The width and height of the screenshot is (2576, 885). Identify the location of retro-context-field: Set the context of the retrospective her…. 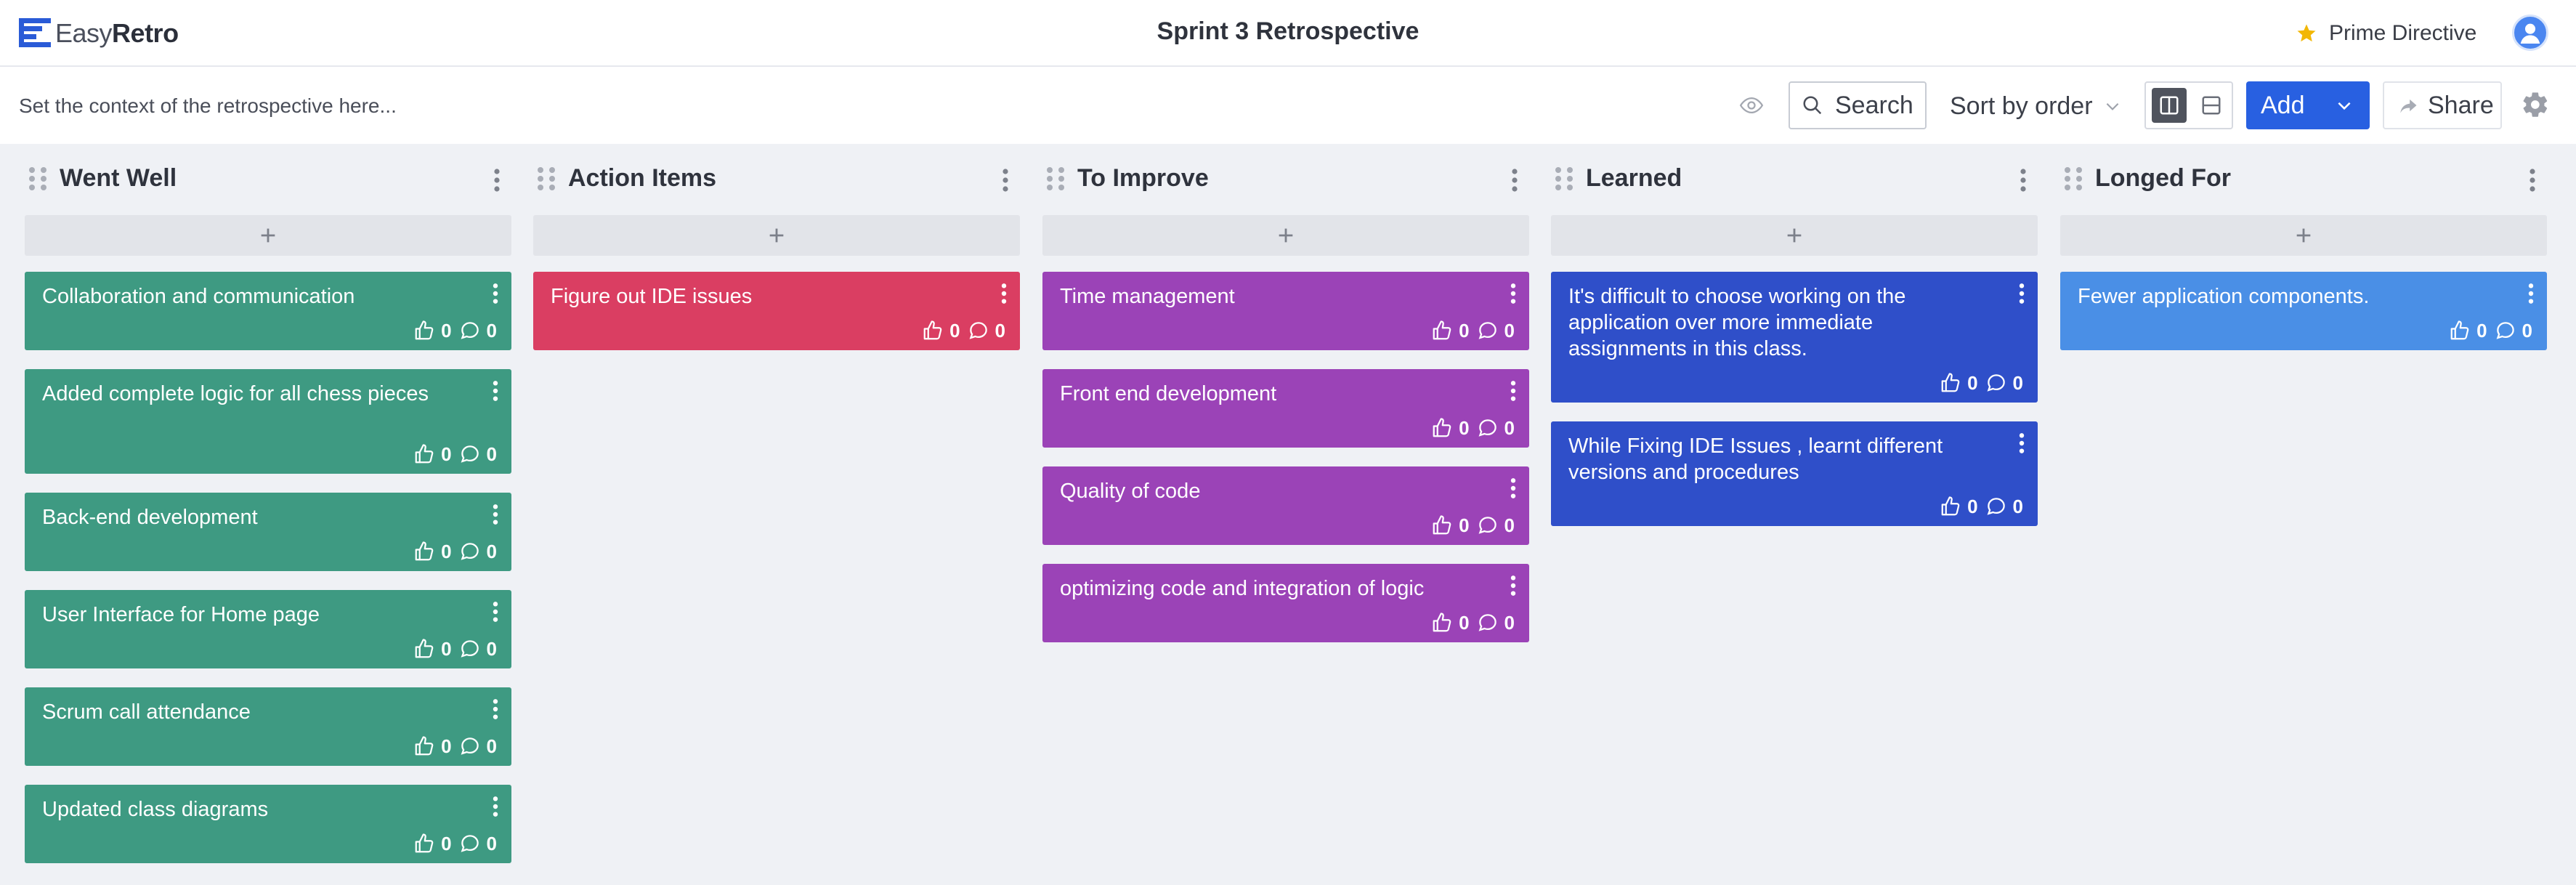
(208, 106).